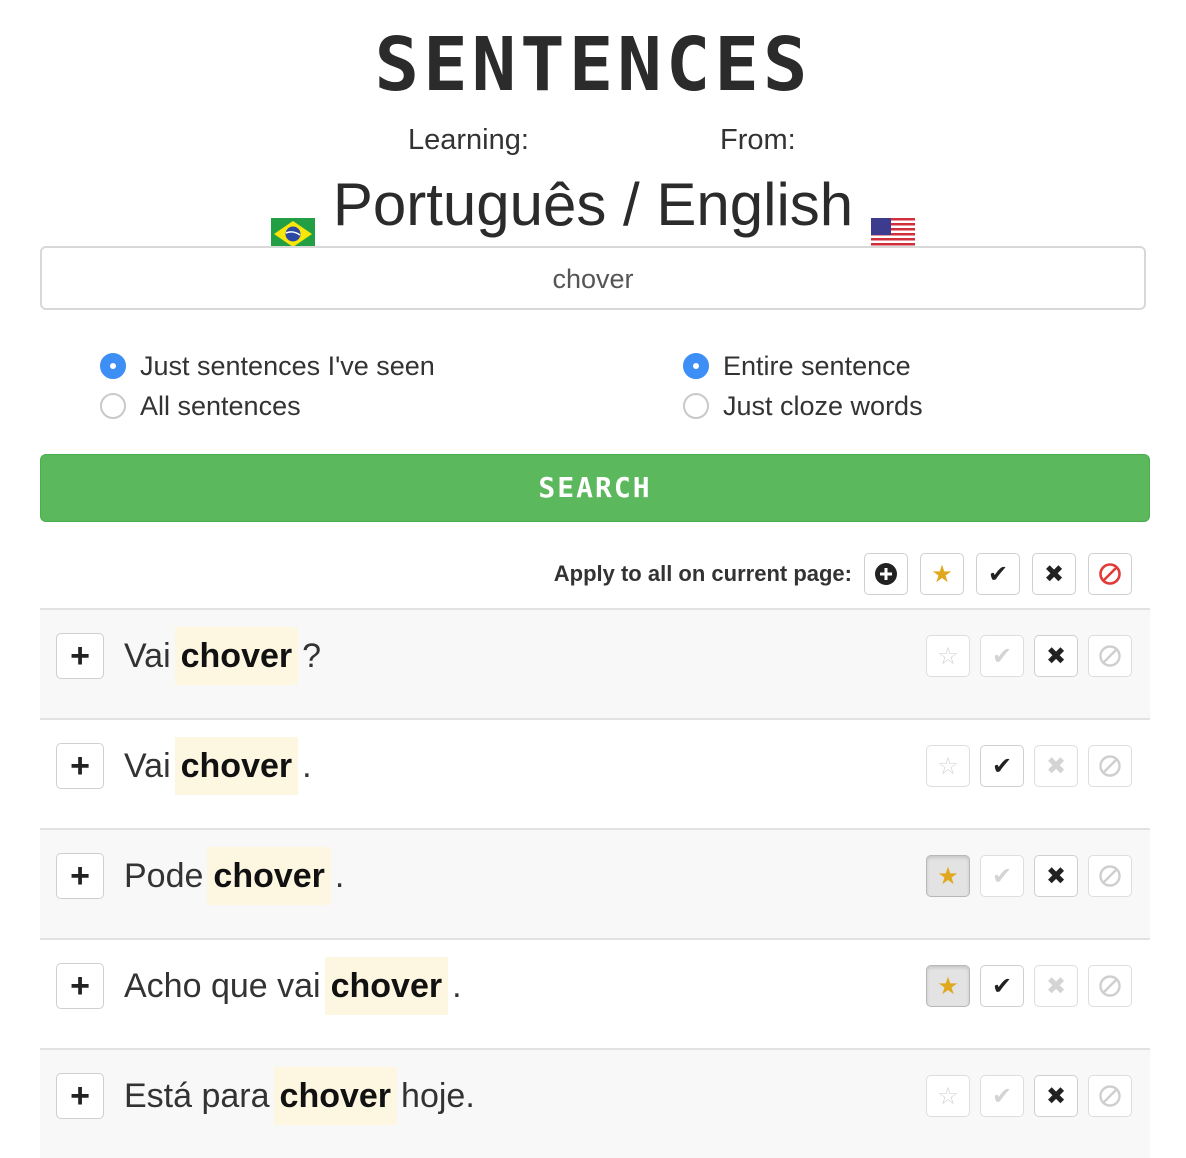  What do you see at coordinates (758, 140) in the screenshot?
I see `from-label: From:` at bounding box center [758, 140].